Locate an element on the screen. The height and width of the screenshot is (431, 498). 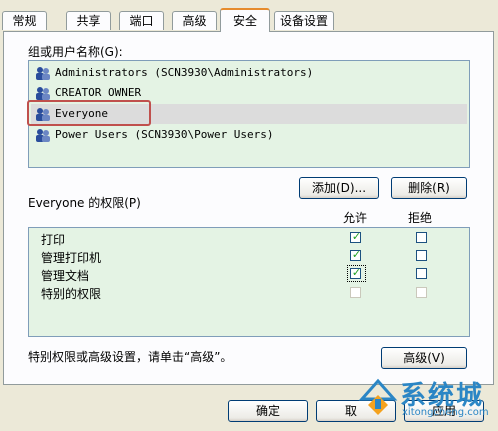
watermark-en: xitongcheng.com is located at coordinates (445, 412).